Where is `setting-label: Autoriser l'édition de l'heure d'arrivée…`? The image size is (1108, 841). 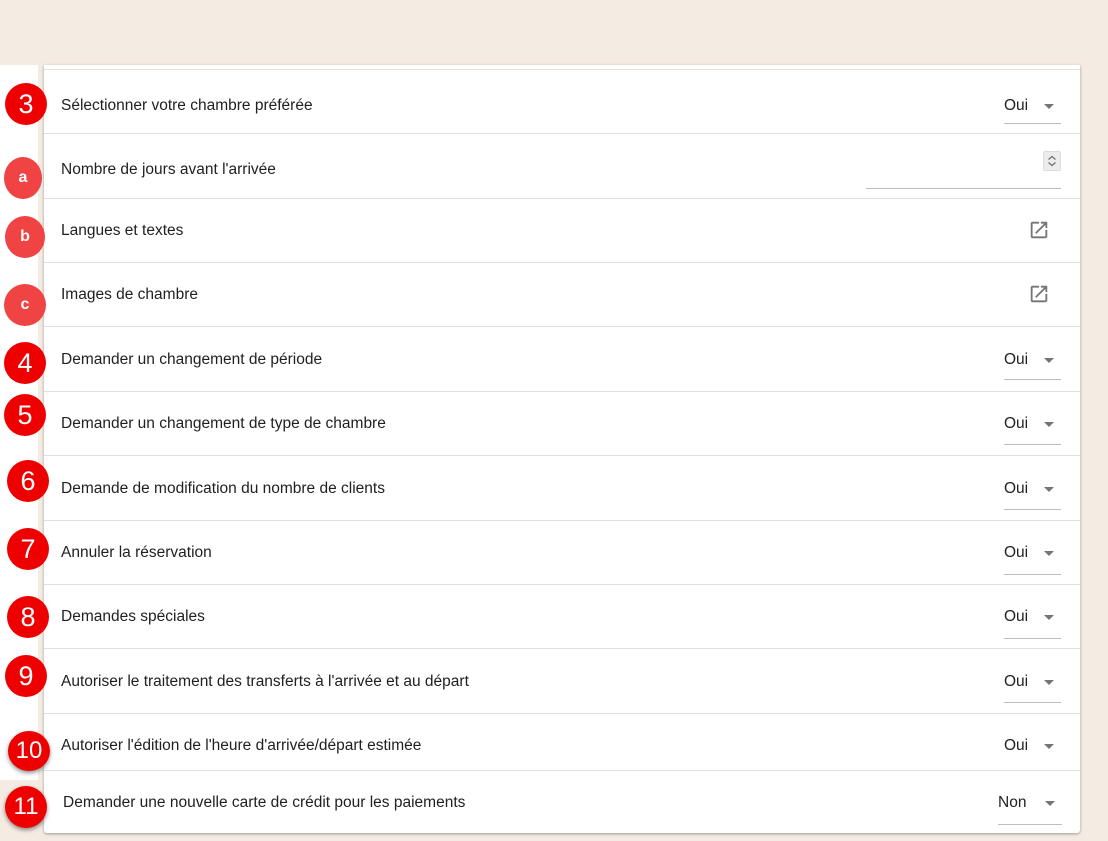
setting-label: Autoriser l'édition de l'heure d'arrivée… is located at coordinates (241, 745).